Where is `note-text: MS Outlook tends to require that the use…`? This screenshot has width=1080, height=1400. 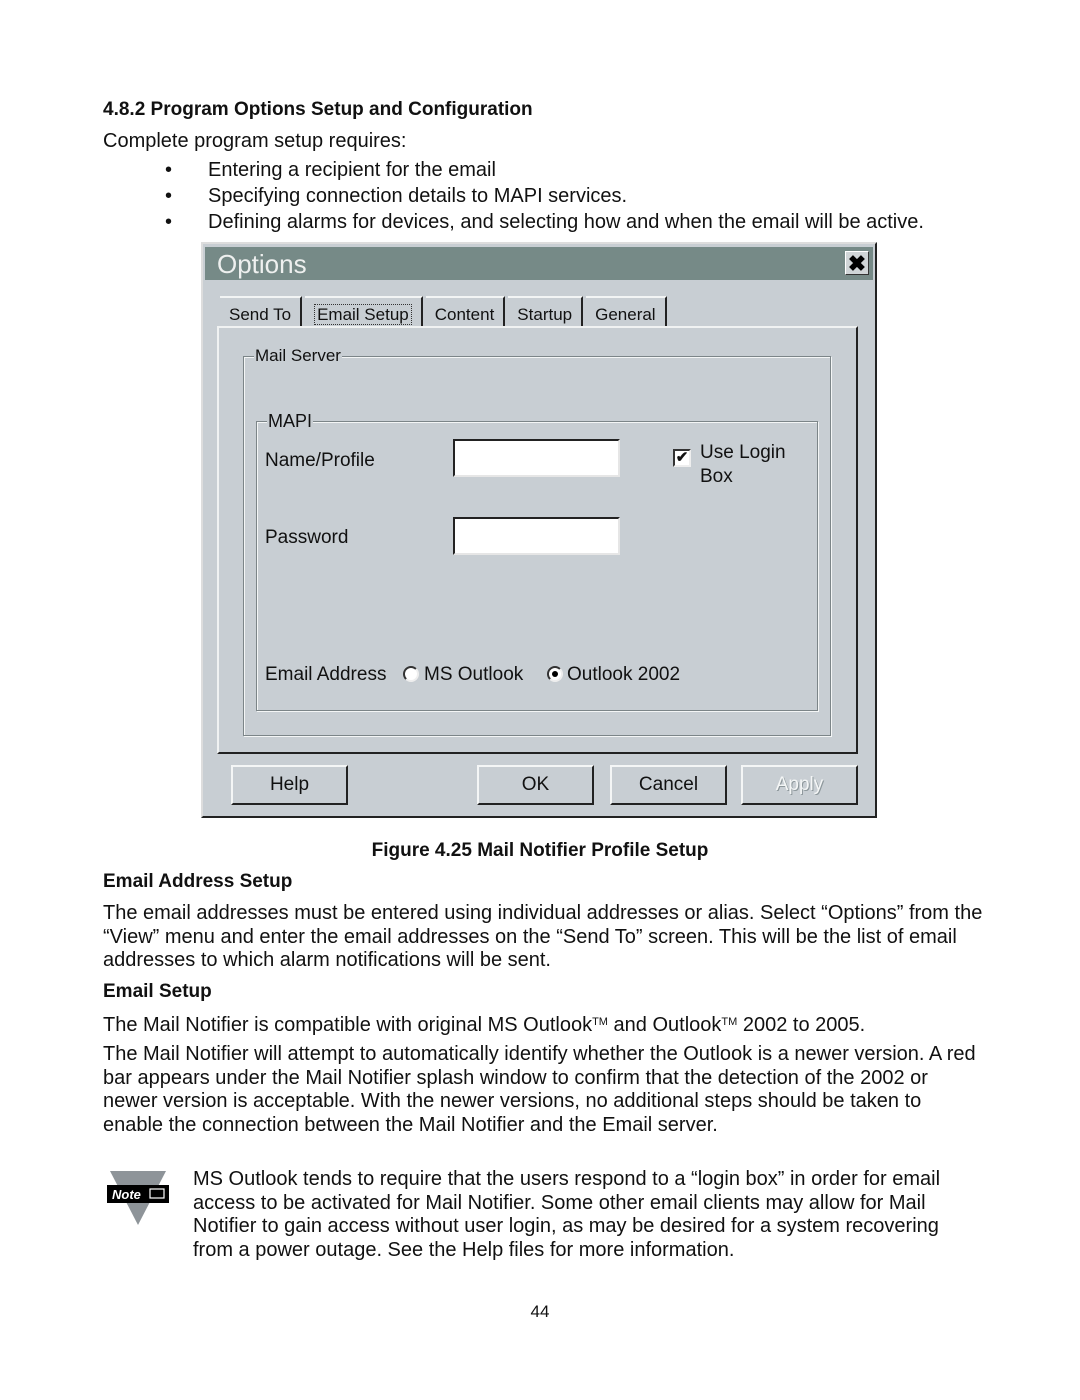
note-text: MS Outlook tends to require that the use… is located at coordinates (567, 1214).